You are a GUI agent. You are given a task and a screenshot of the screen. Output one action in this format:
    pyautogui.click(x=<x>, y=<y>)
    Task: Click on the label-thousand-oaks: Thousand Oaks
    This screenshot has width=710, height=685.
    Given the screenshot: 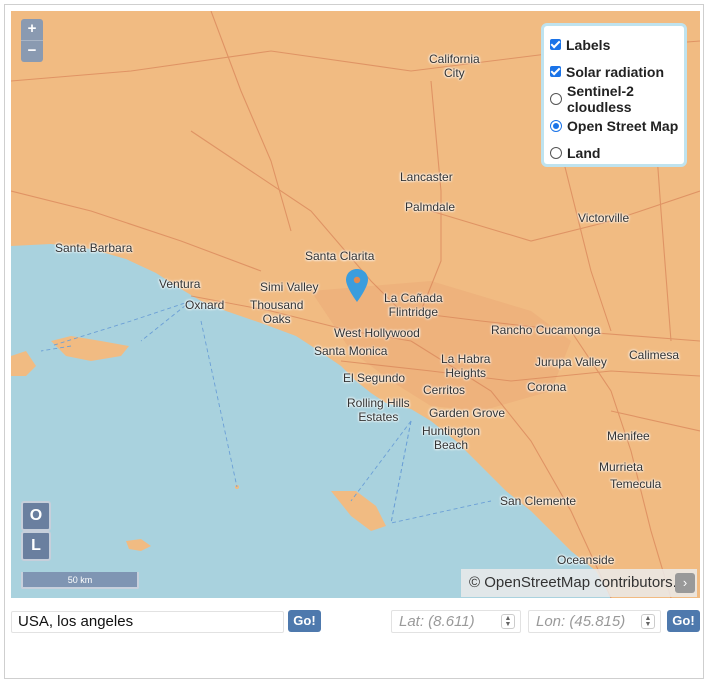 What is the action you would take?
    pyautogui.click(x=277, y=312)
    